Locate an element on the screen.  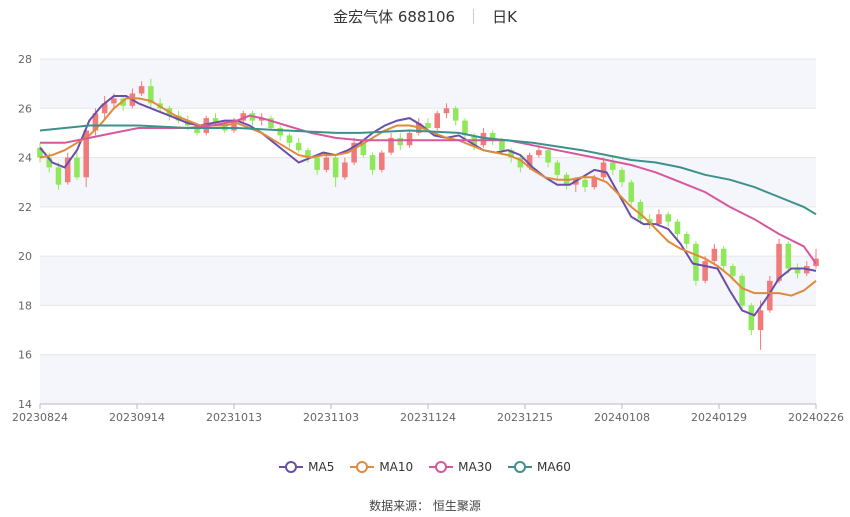
data-source: 数据来源： 恒生聚源 is located at coordinates (425, 506).